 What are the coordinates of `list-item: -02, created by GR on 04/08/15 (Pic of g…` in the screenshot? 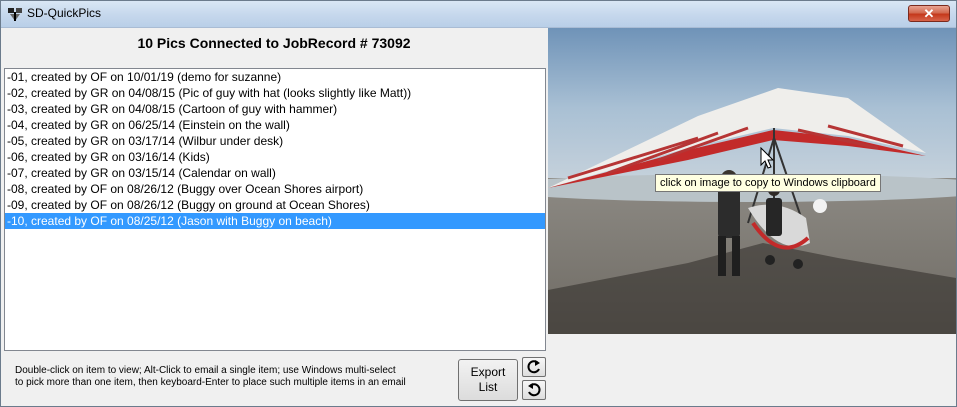 It's located at (275, 93).